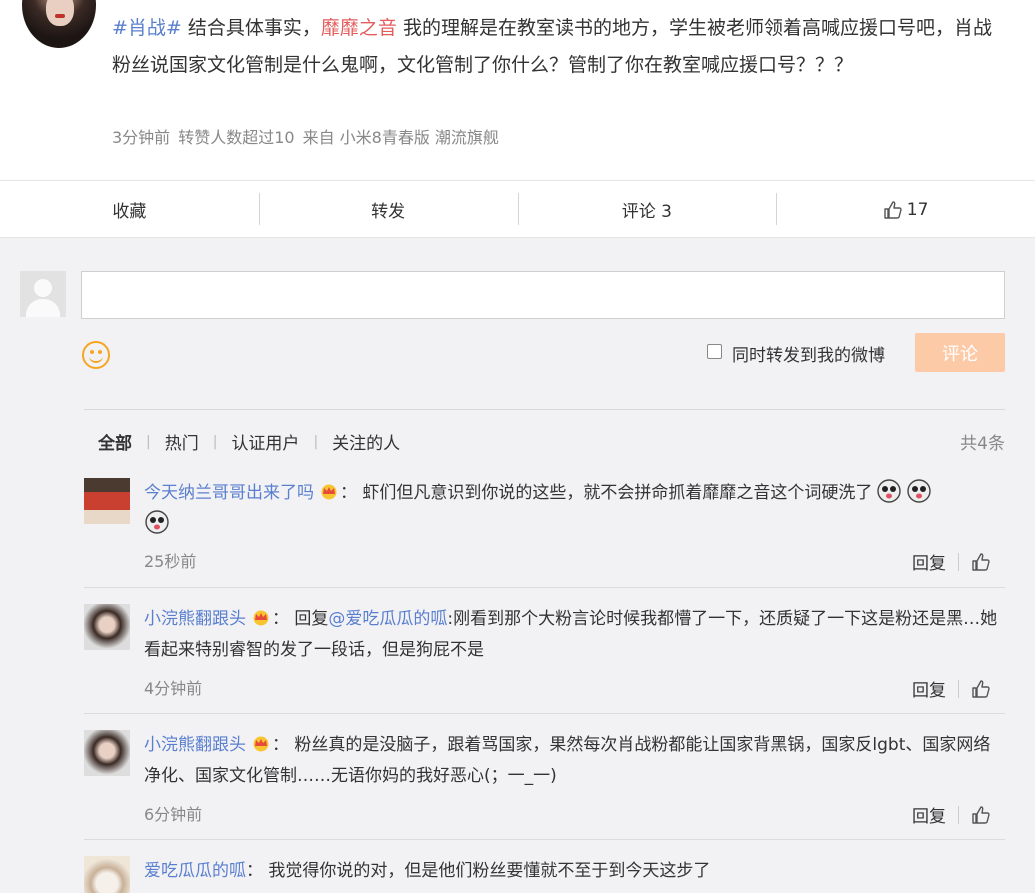 This screenshot has height=893, width=1035. What do you see at coordinates (366, 441) in the screenshot?
I see `tab-following: 关注的人` at bounding box center [366, 441].